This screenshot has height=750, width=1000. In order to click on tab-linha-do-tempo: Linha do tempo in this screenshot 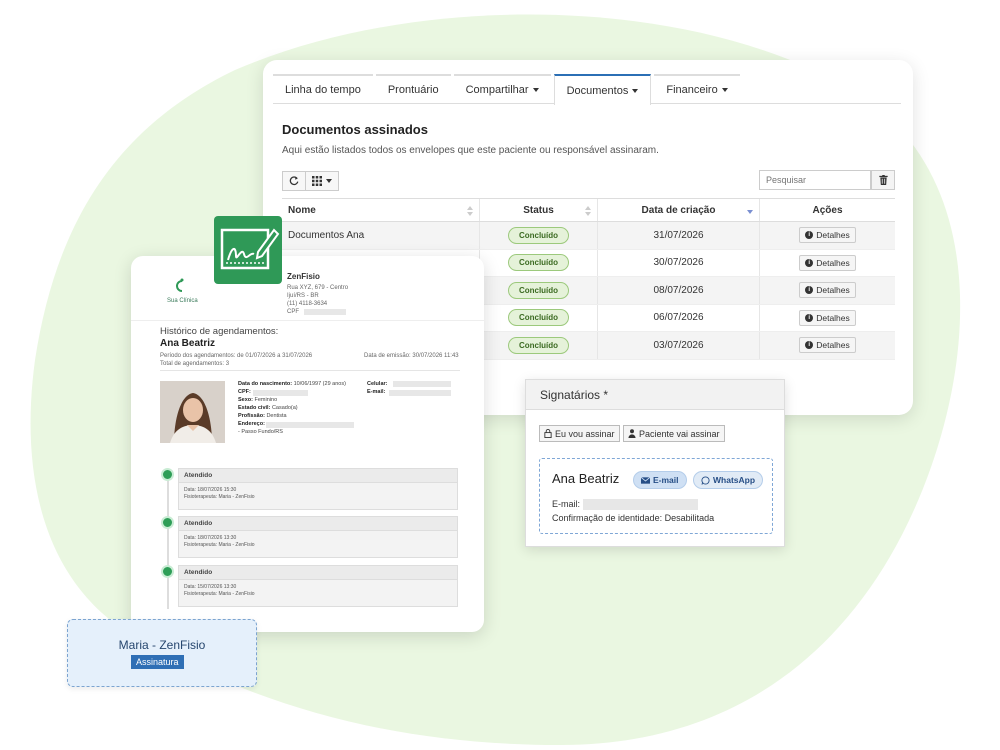, I will do `click(323, 89)`.